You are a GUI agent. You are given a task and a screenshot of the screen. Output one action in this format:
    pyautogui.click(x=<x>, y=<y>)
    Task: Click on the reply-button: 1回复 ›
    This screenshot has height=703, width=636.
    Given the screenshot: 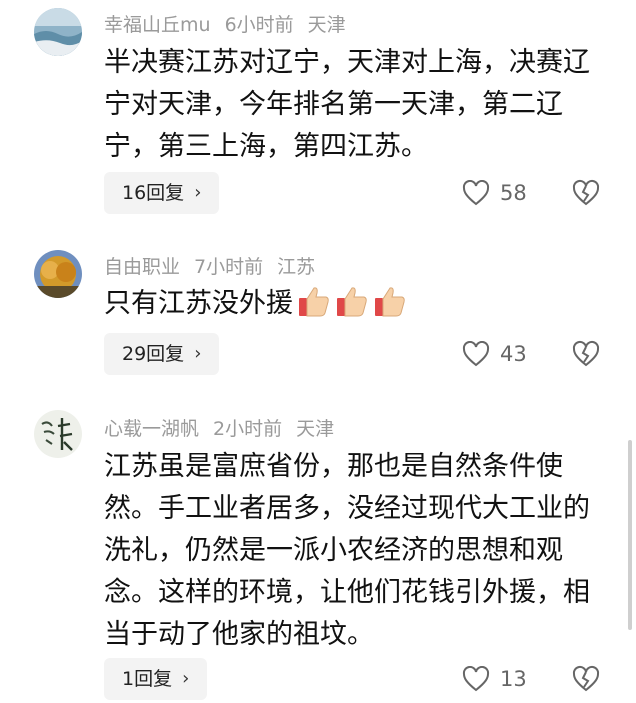 What is the action you would take?
    pyautogui.click(x=156, y=679)
    